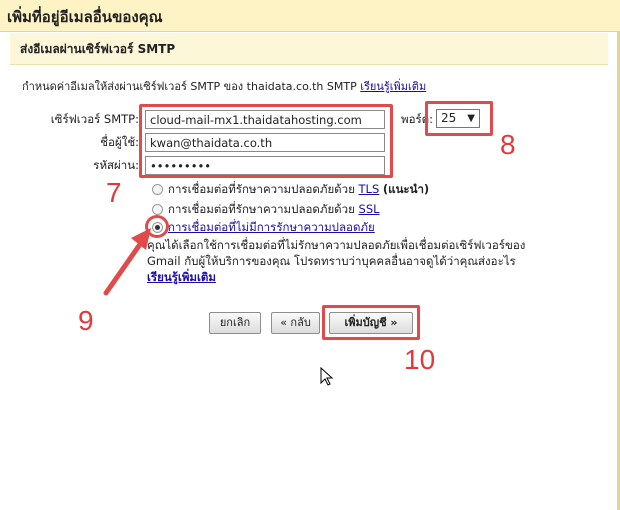 This screenshot has height=510, width=620. What do you see at coordinates (114, 192) in the screenshot?
I see `annotation-number-7: 7` at bounding box center [114, 192].